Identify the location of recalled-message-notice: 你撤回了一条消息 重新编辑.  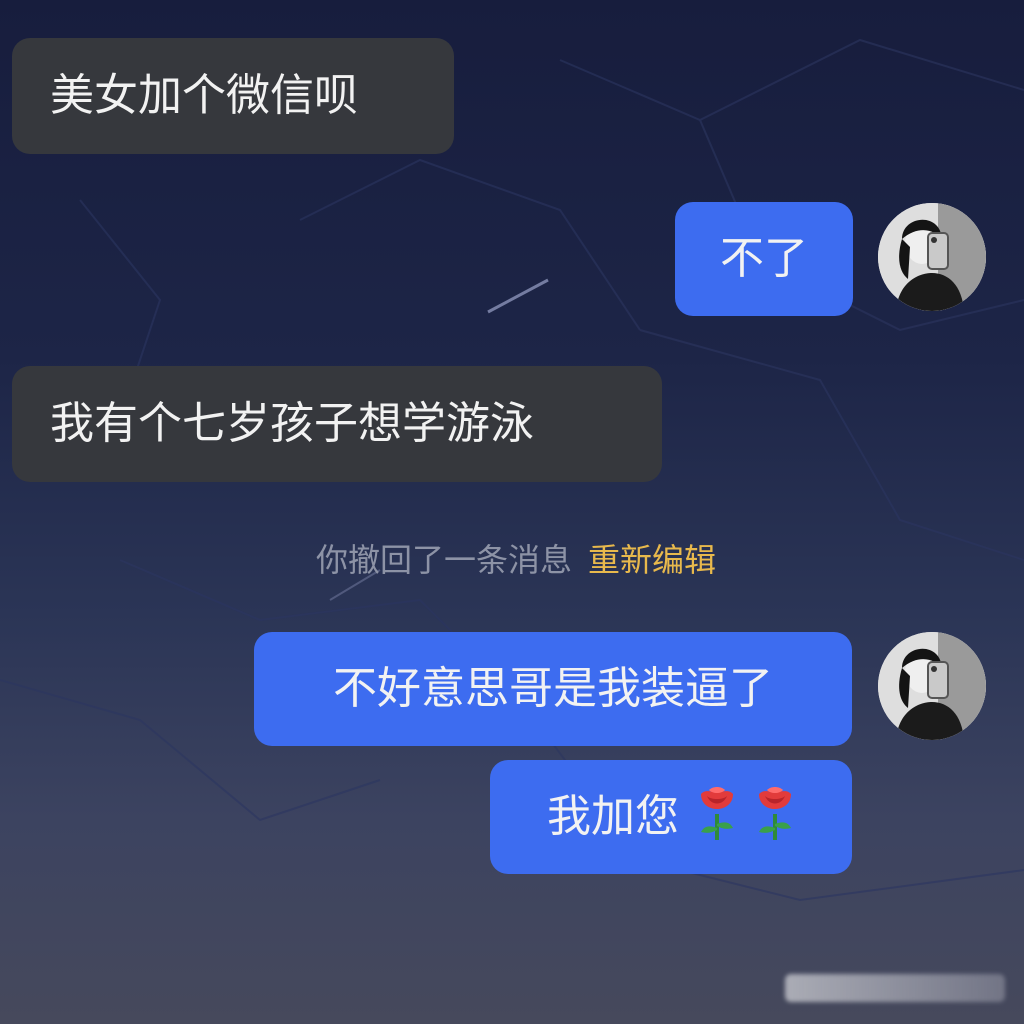
(512, 558).